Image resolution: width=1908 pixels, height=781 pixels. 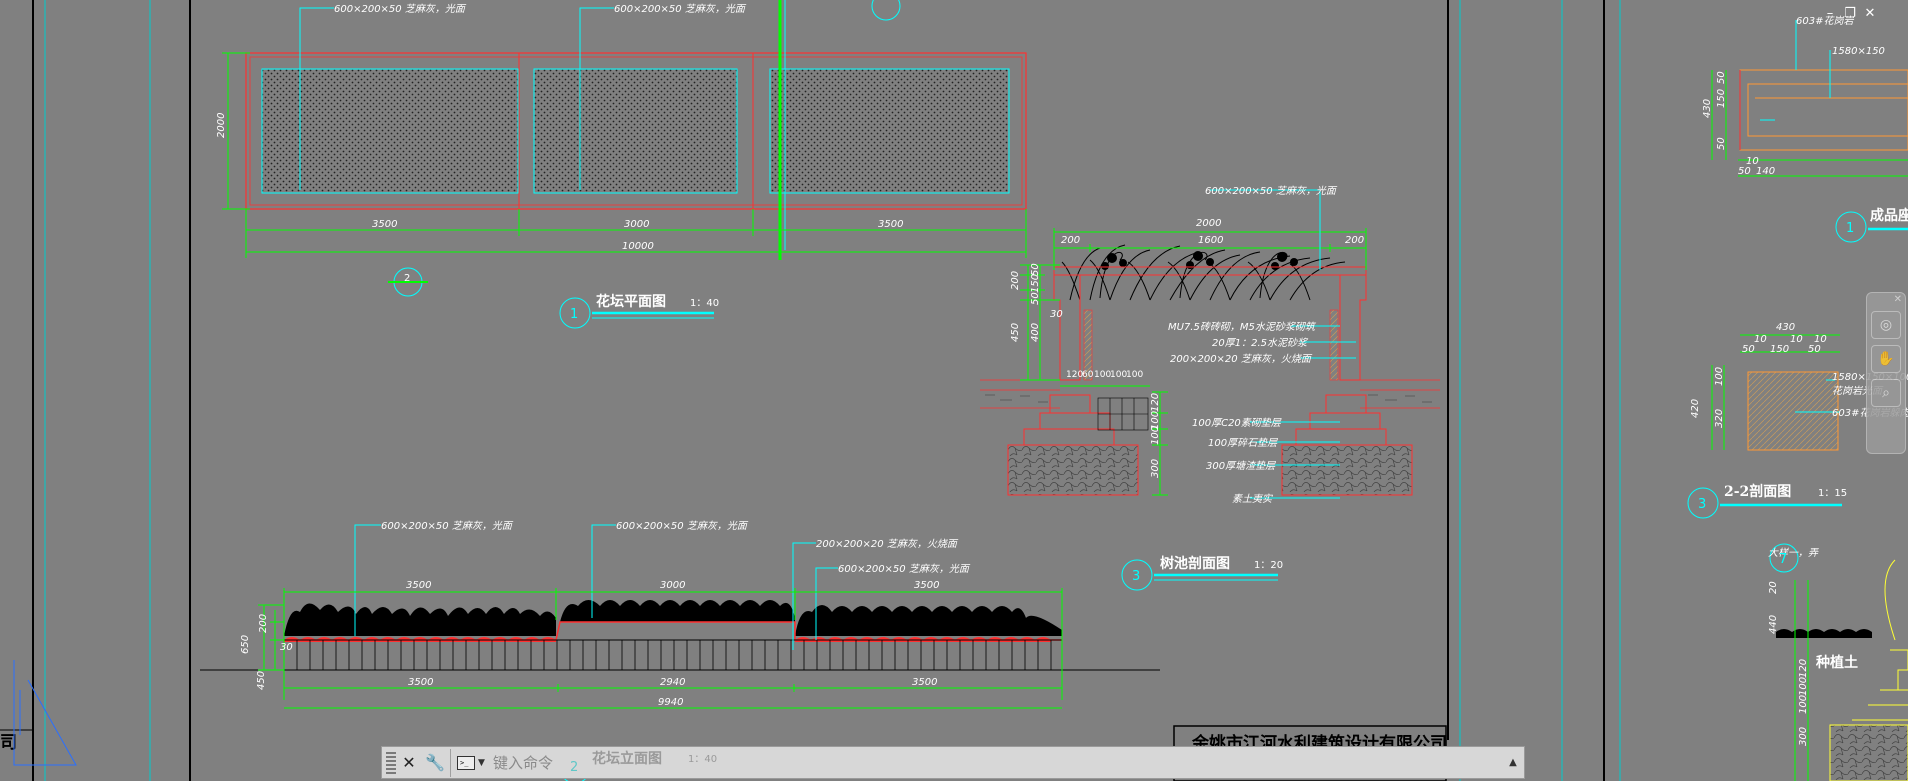 I want to click on pool-dim-l3: 50, so click(x=1035, y=298).